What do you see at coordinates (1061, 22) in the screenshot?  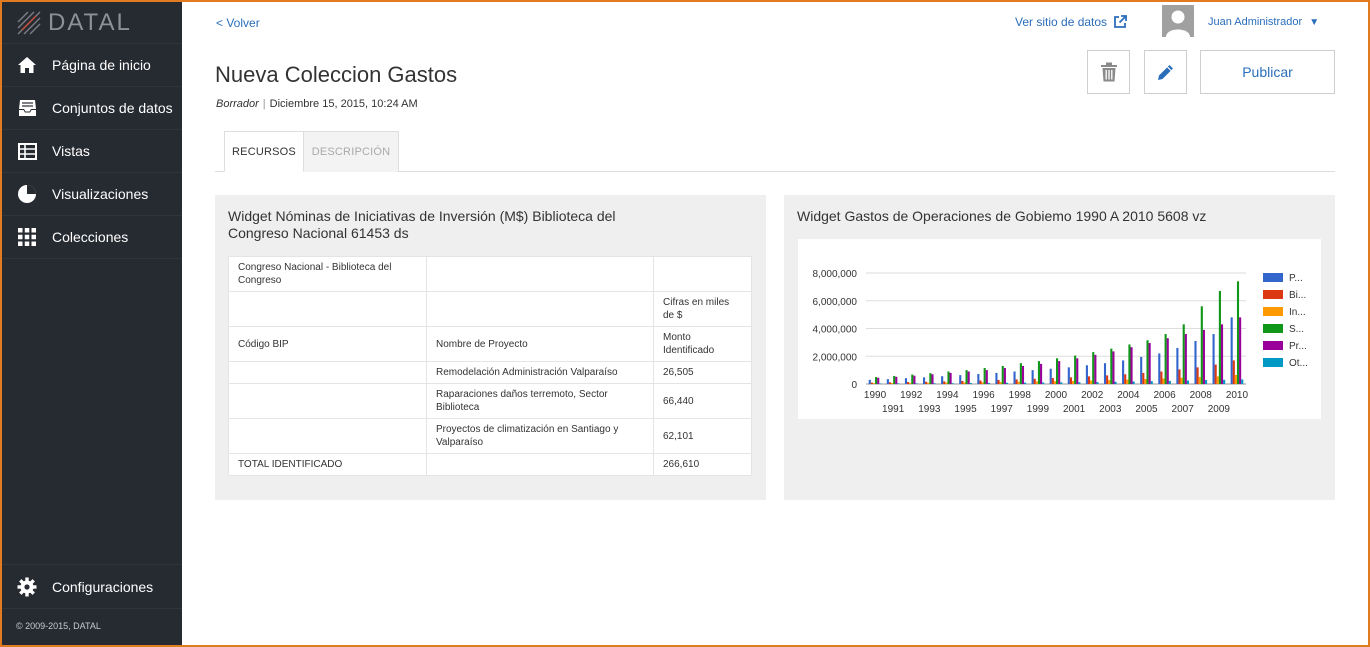 I see `view-site-label: Ver sitio de datos` at bounding box center [1061, 22].